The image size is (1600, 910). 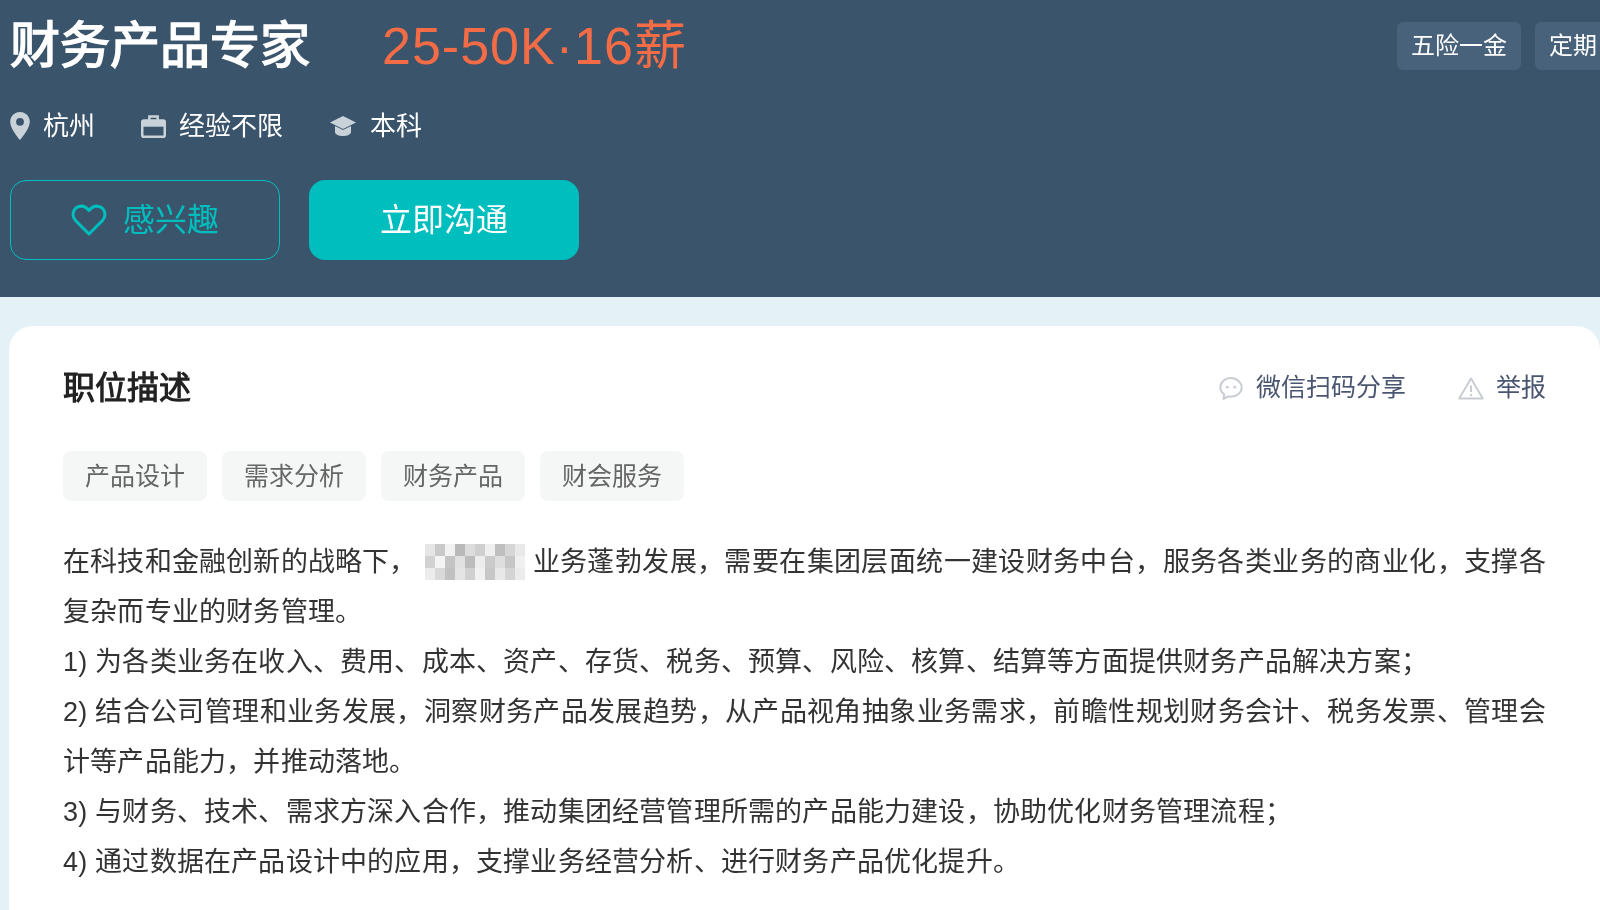 I want to click on skill-tag: 财会服务, so click(x=612, y=476).